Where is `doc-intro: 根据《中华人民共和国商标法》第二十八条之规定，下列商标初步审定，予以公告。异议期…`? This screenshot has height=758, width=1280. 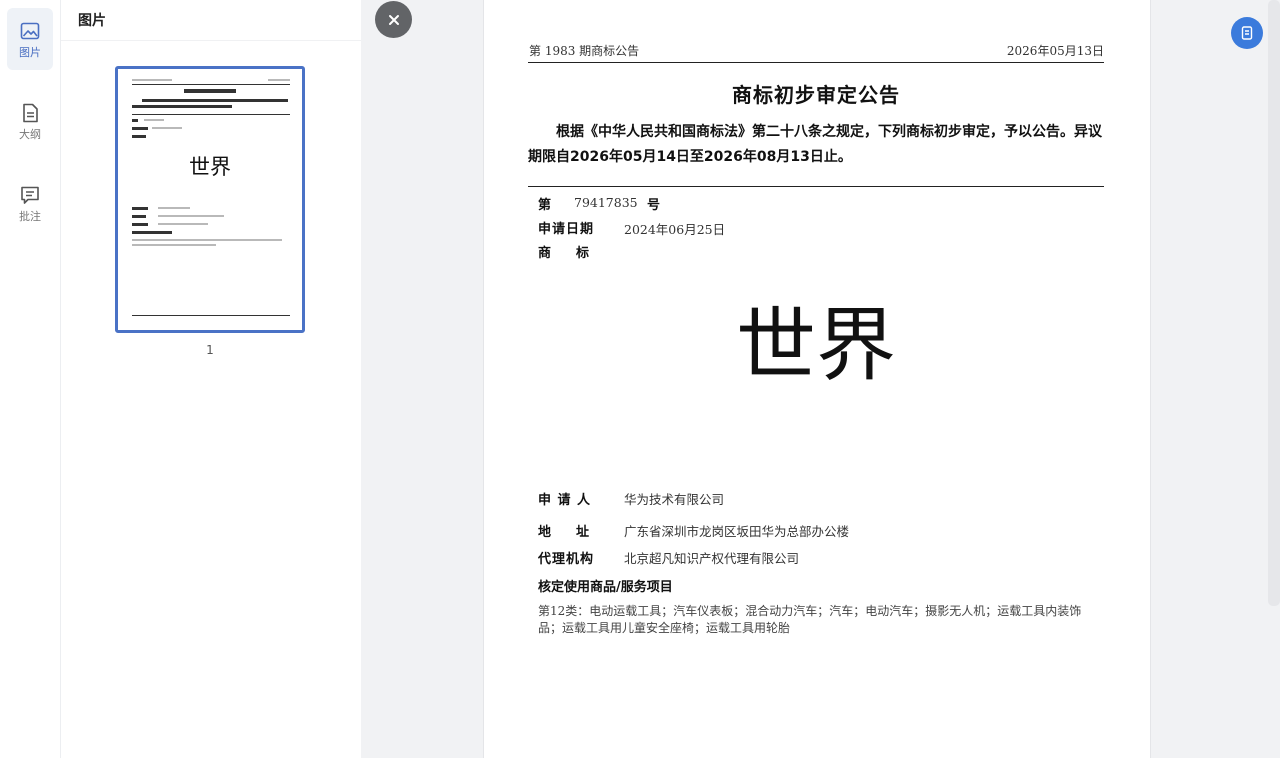 doc-intro: 根据《中华人民共和国商标法》第二十八条之规定，下列商标初步审定，予以公告。异议期… is located at coordinates (815, 144).